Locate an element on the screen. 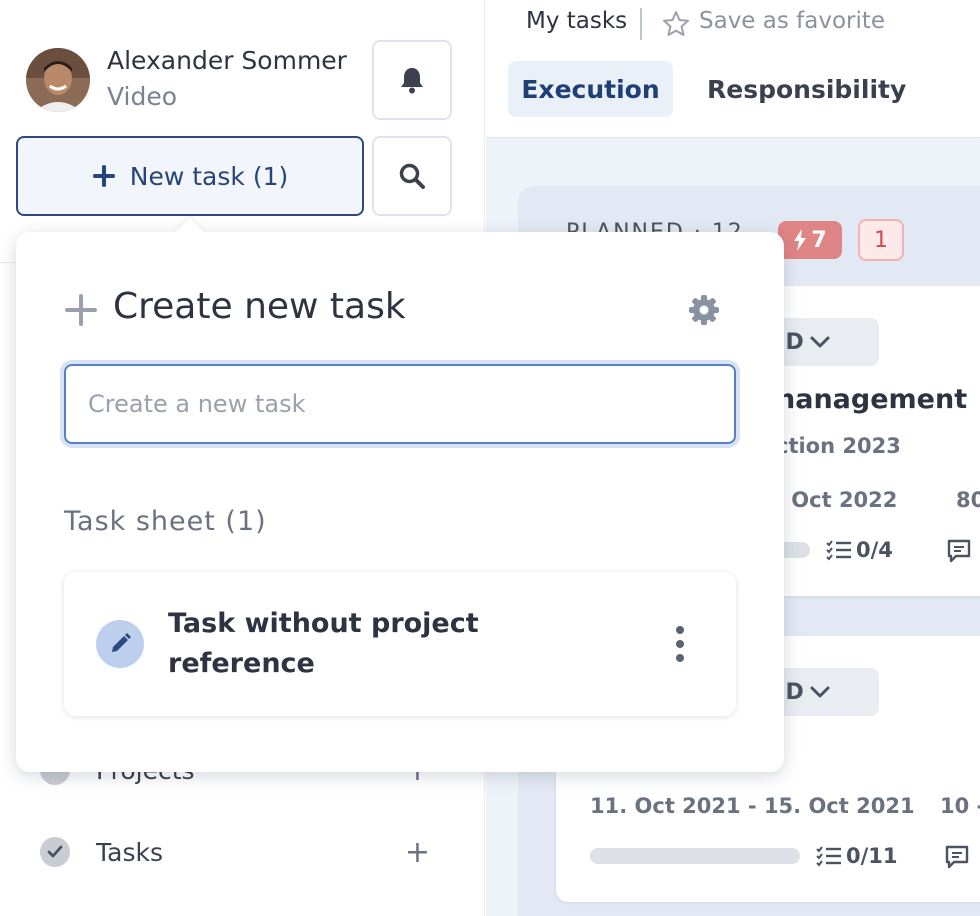 The width and height of the screenshot is (980, 916). pencil-icon is located at coordinates (120, 644).